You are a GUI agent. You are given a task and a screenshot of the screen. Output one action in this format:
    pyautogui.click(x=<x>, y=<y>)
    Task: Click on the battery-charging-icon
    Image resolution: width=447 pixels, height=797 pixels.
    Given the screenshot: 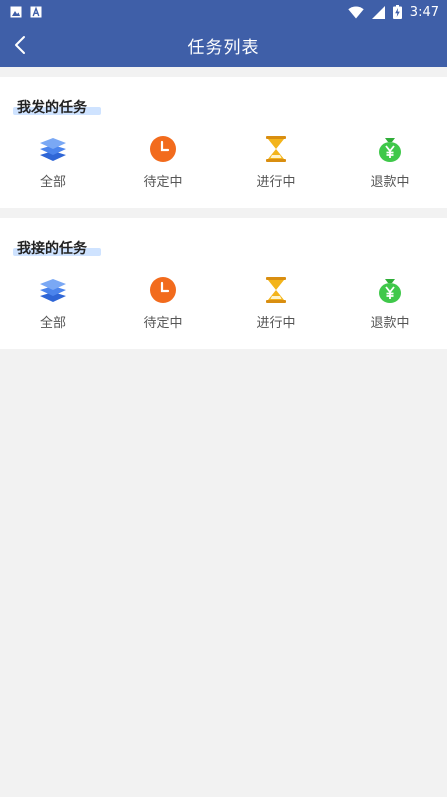 What is the action you would take?
    pyautogui.click(x=397, y=12)
    